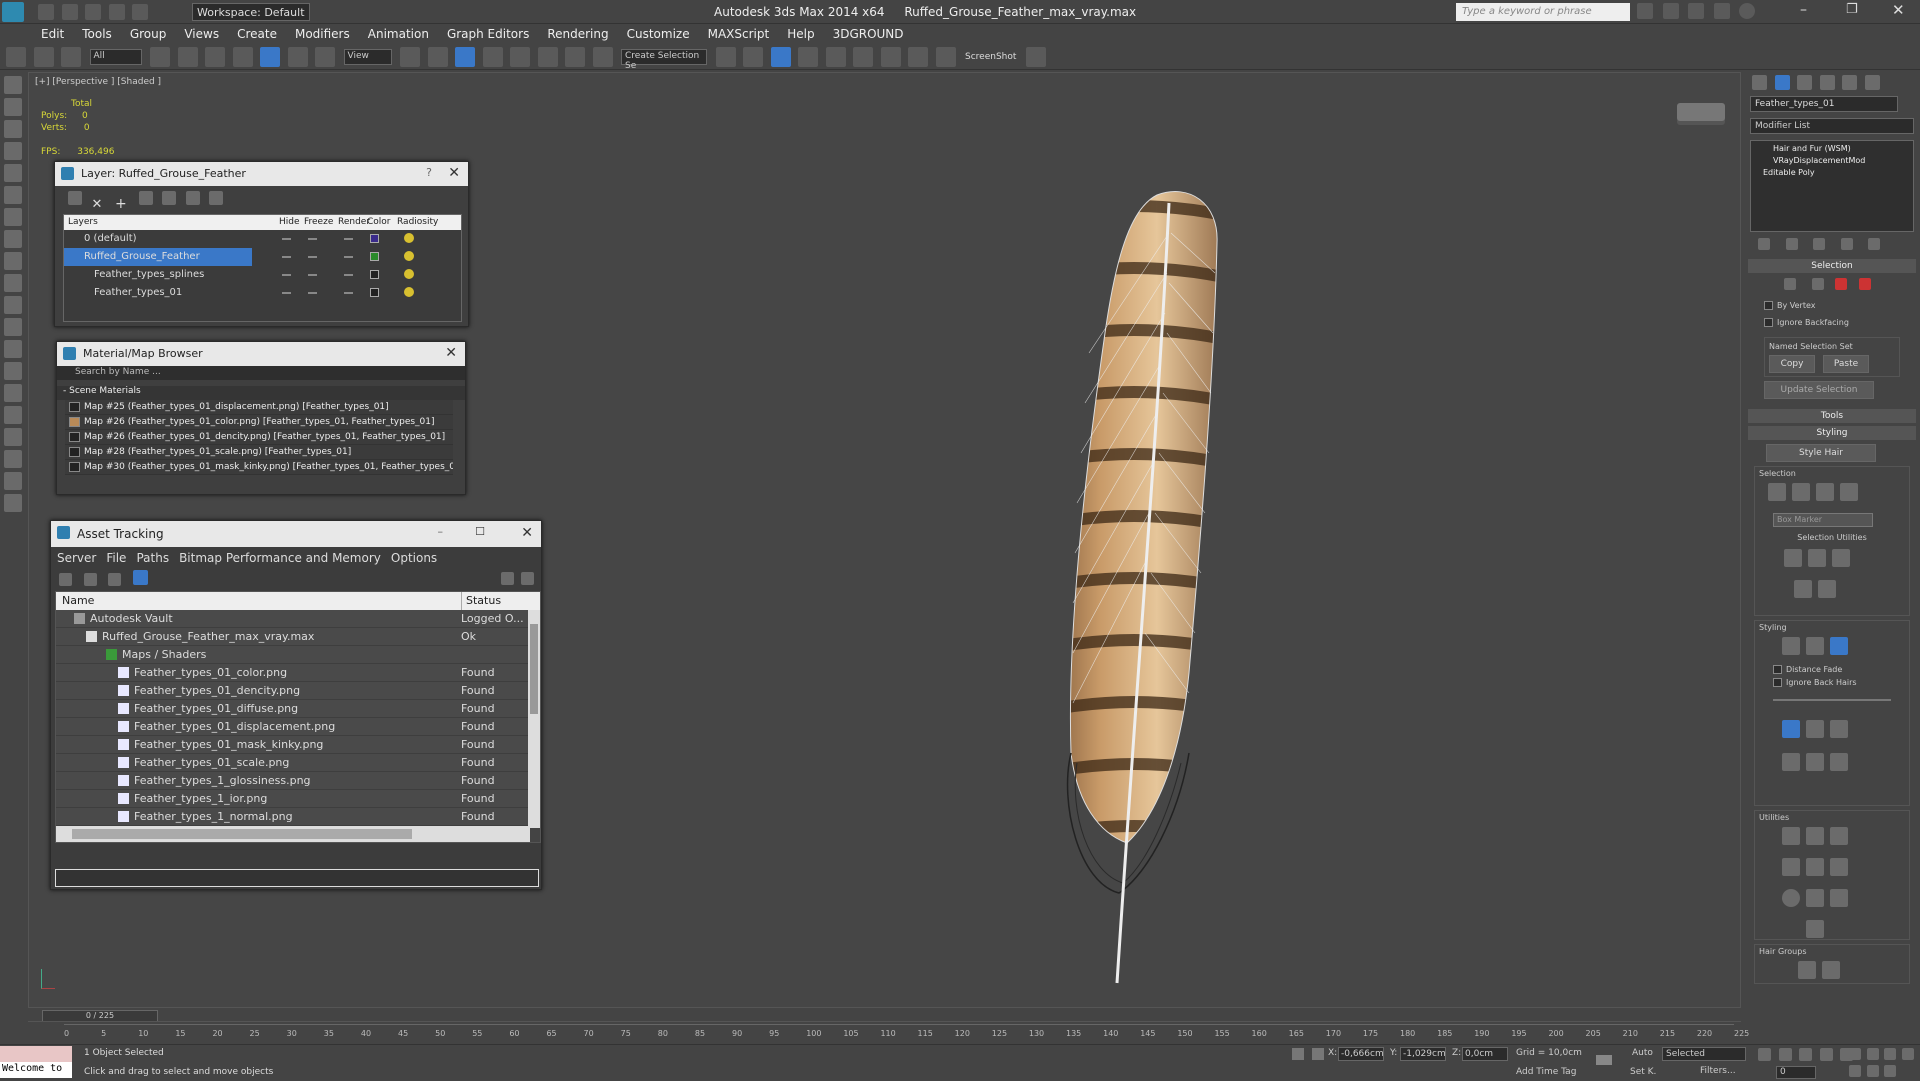 This screenshot has width=1920, height=1081. What do you see at coordinates (1827, 82) in the screenshot?
I see `motion-tab-icon` at bounding box center [1827, 82].